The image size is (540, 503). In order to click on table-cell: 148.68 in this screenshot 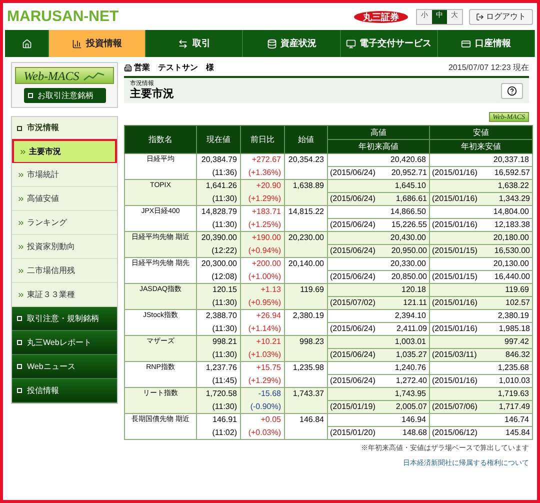, I will do `click(404, 433)`.